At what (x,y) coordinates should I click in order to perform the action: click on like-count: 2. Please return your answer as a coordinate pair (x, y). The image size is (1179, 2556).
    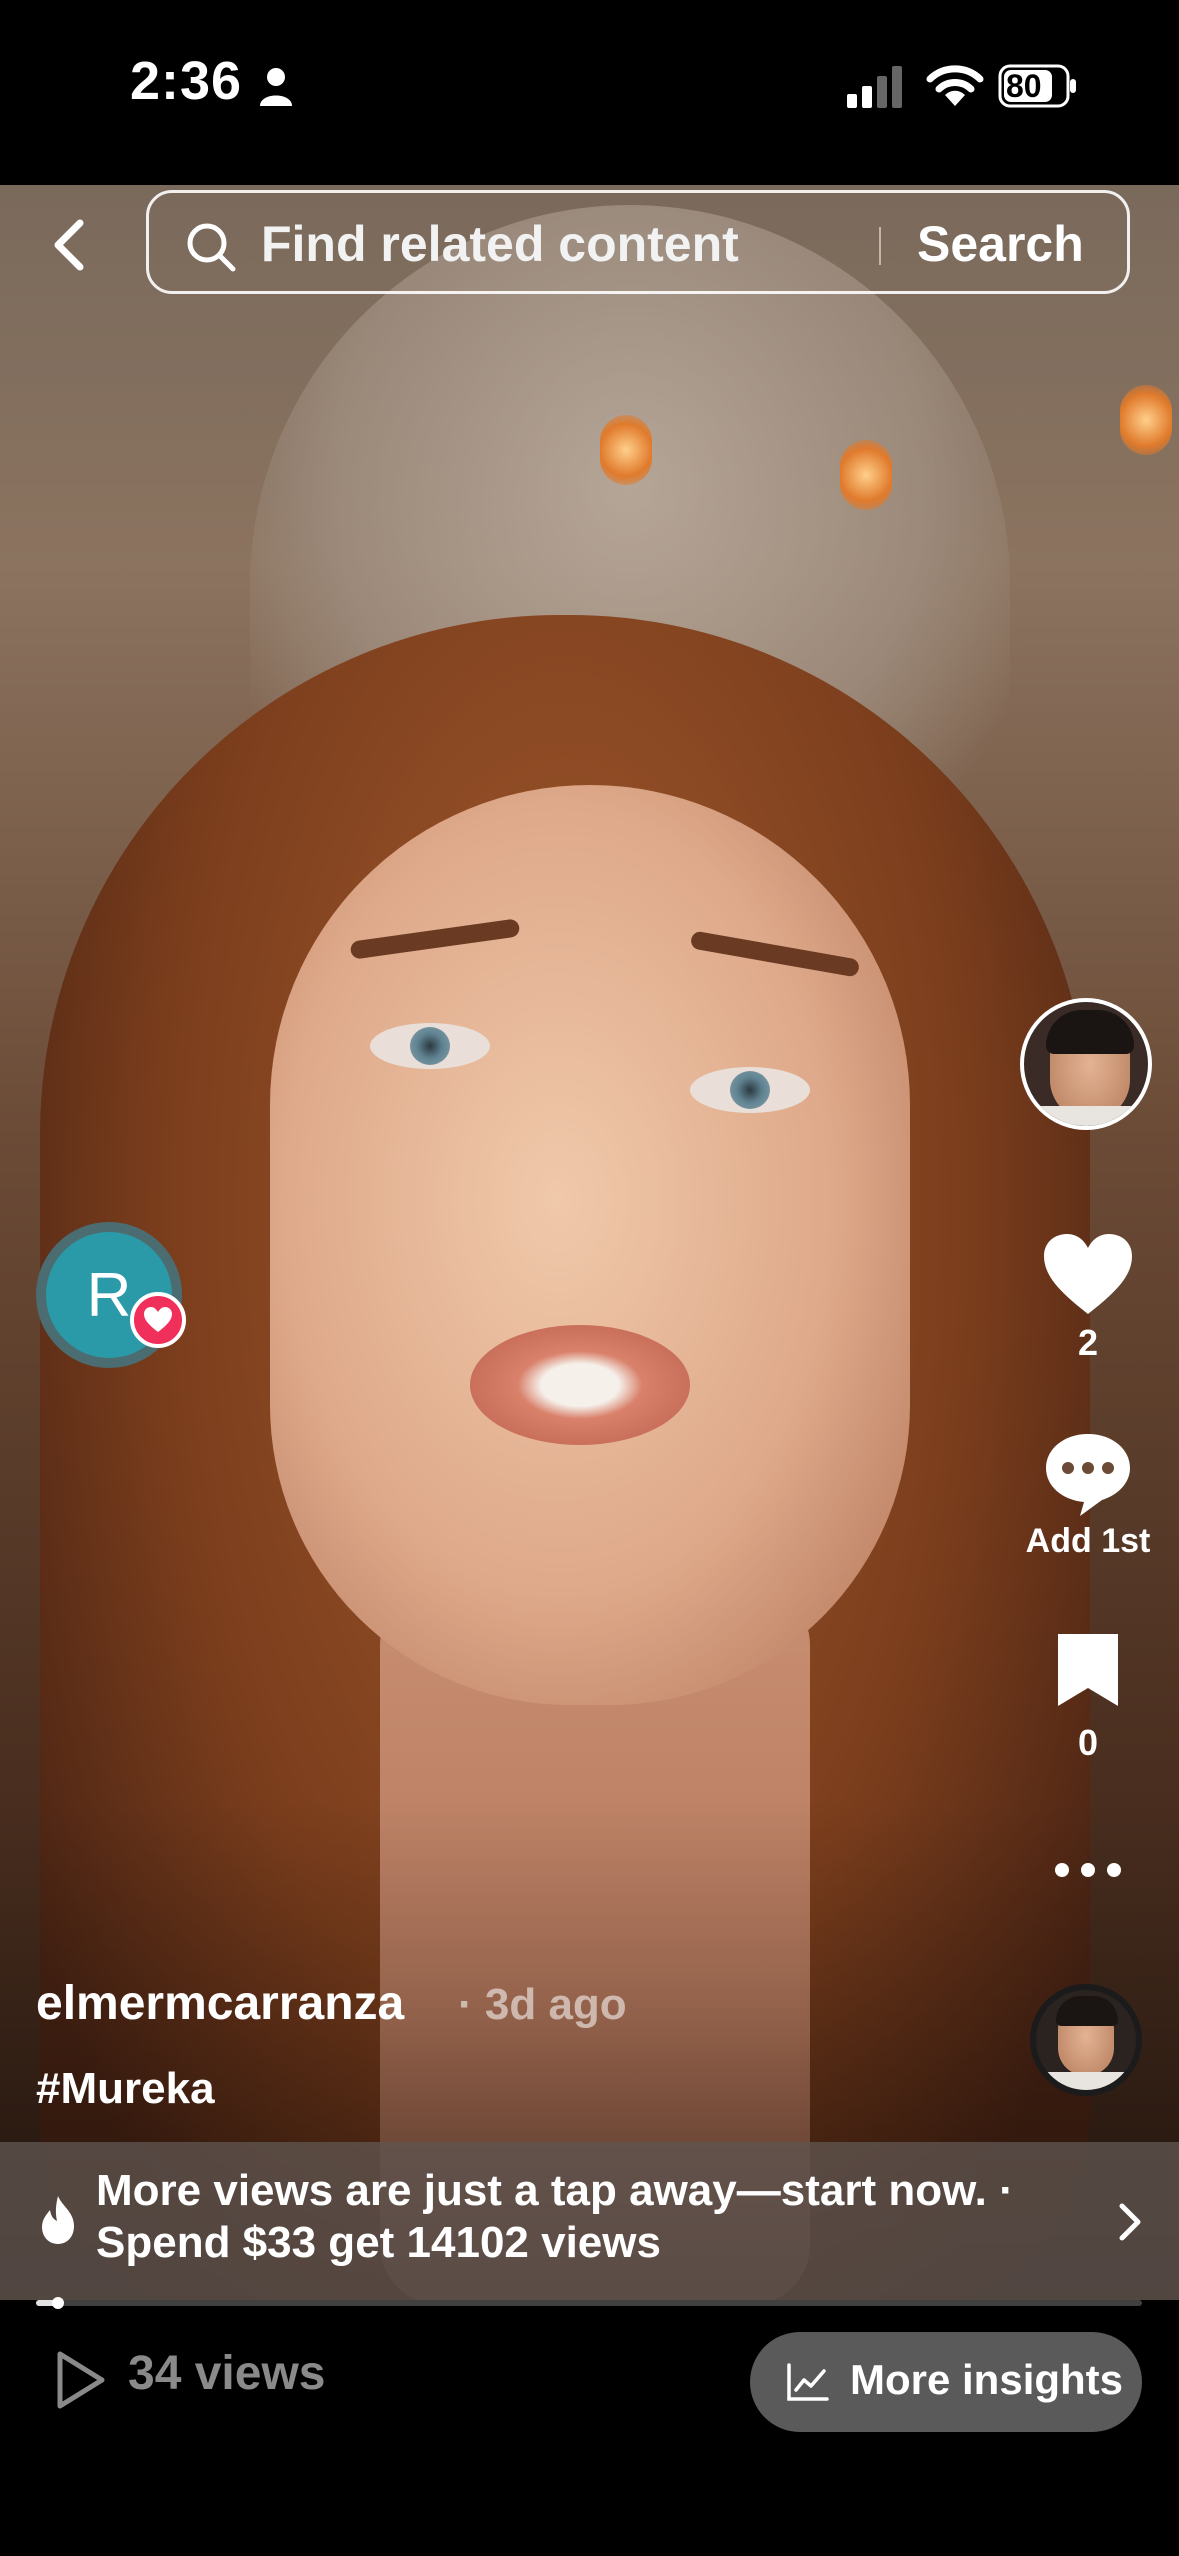
    Looking at the image, I should click on (1088, 1342).